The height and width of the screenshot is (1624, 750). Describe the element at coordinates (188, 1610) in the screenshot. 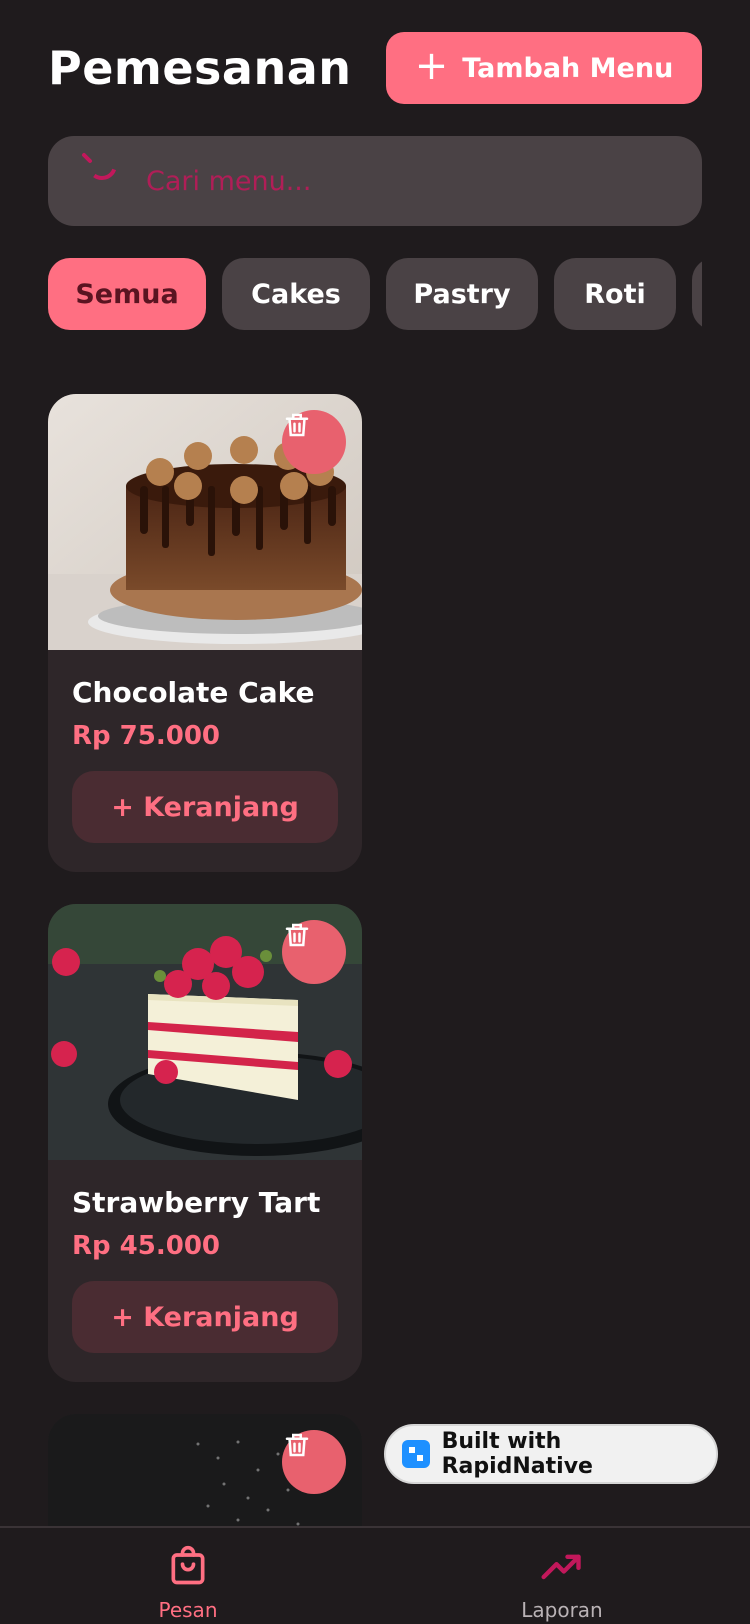

I see `nav-label-pesan: Pesan` at that location.